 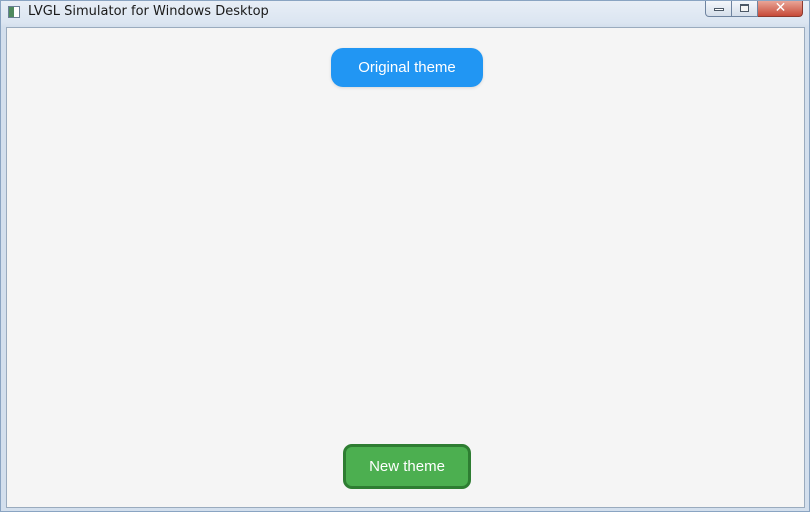 What do you see at coordinates (405, 13) in the screenshot?
I see `title-bar: LVGL Simulator for Windows Desktop ✕` at bounding box center [405, 13].